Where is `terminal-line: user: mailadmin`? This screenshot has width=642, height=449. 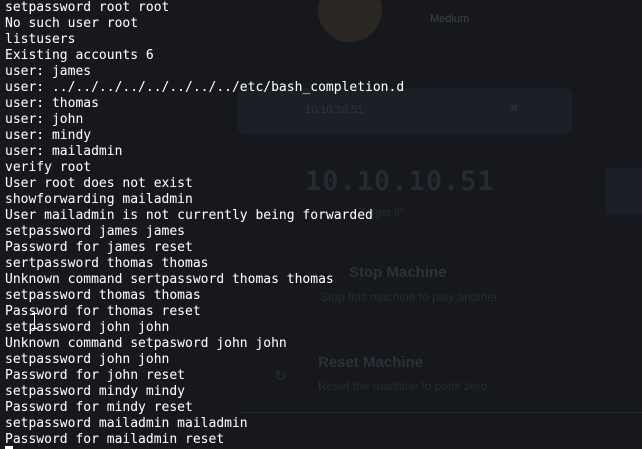 terminal-line: user: mailadmin is located at coordinates (64, 151).